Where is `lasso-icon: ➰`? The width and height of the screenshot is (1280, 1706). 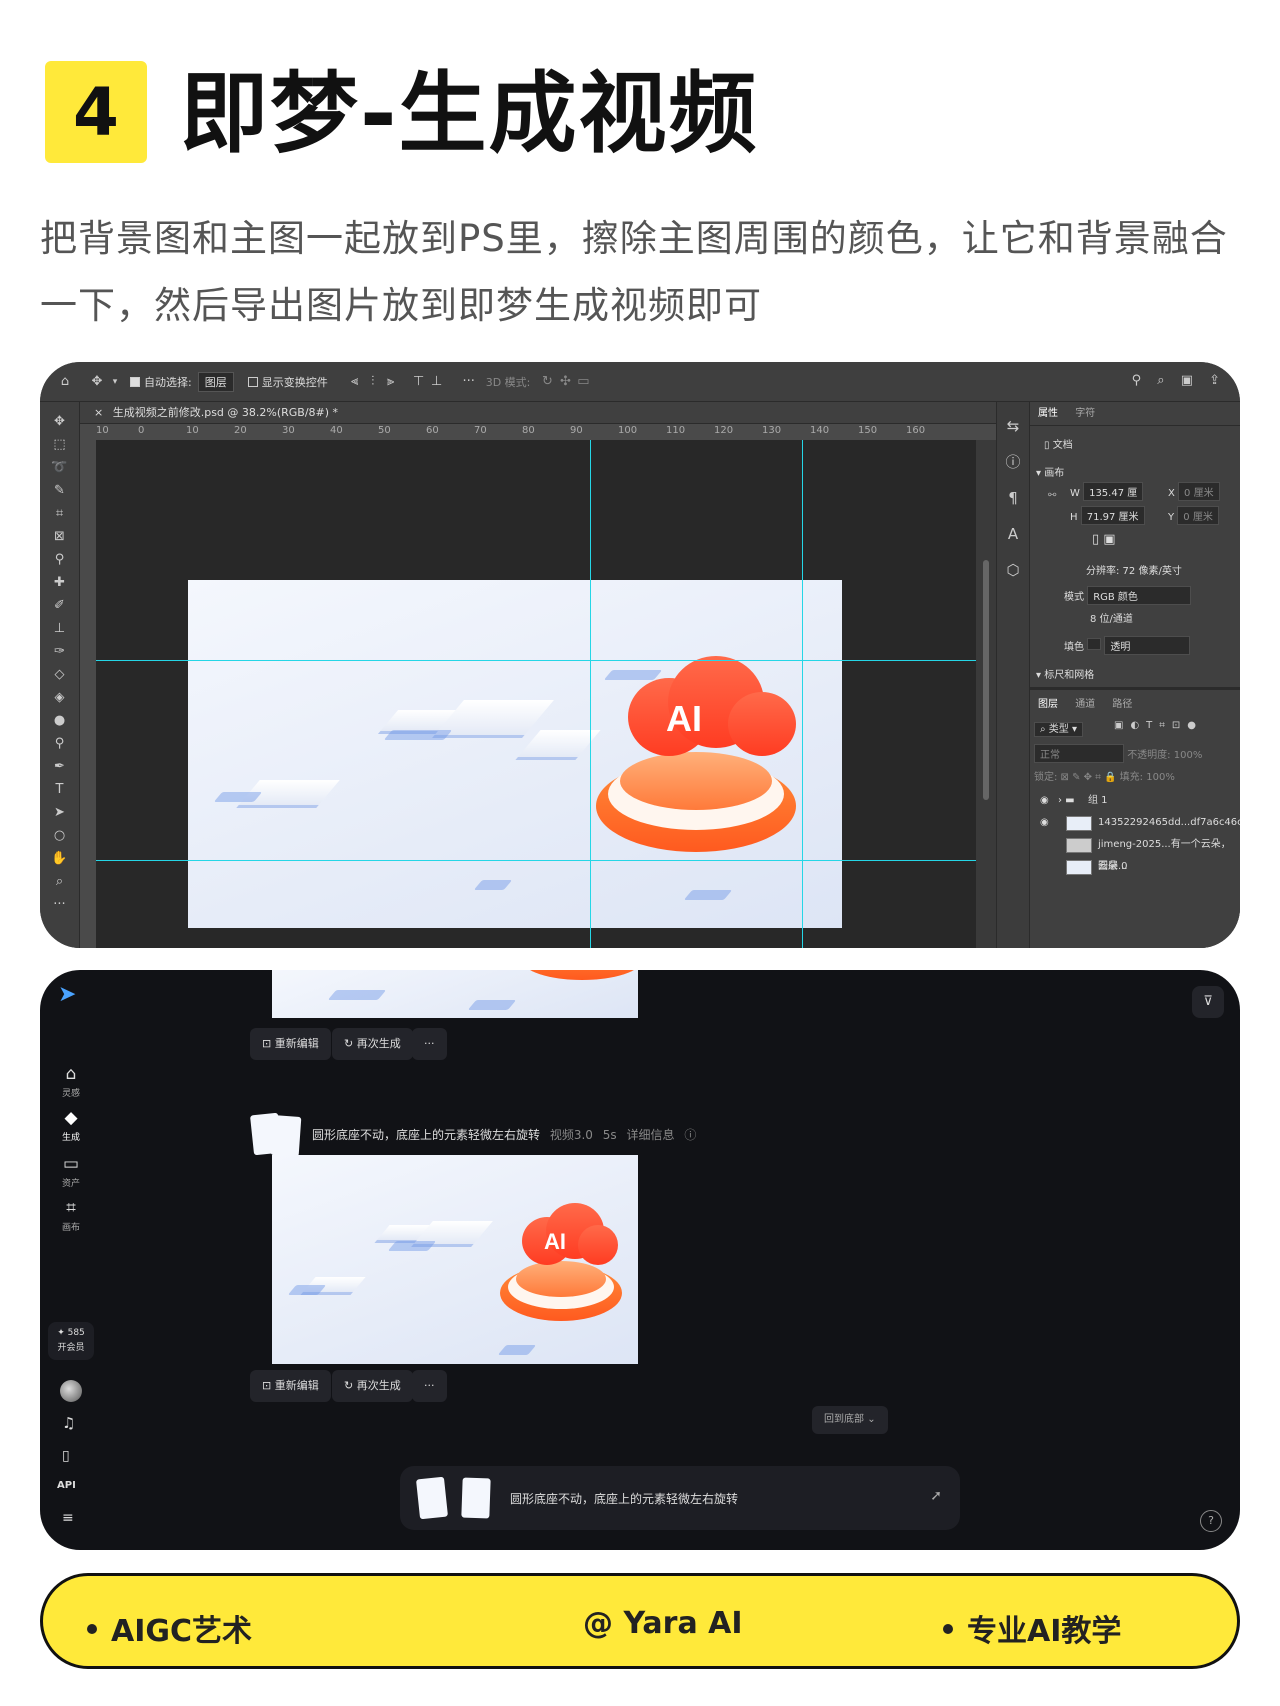 lasso-icon: ➰ is located at coordinates (59, 467).